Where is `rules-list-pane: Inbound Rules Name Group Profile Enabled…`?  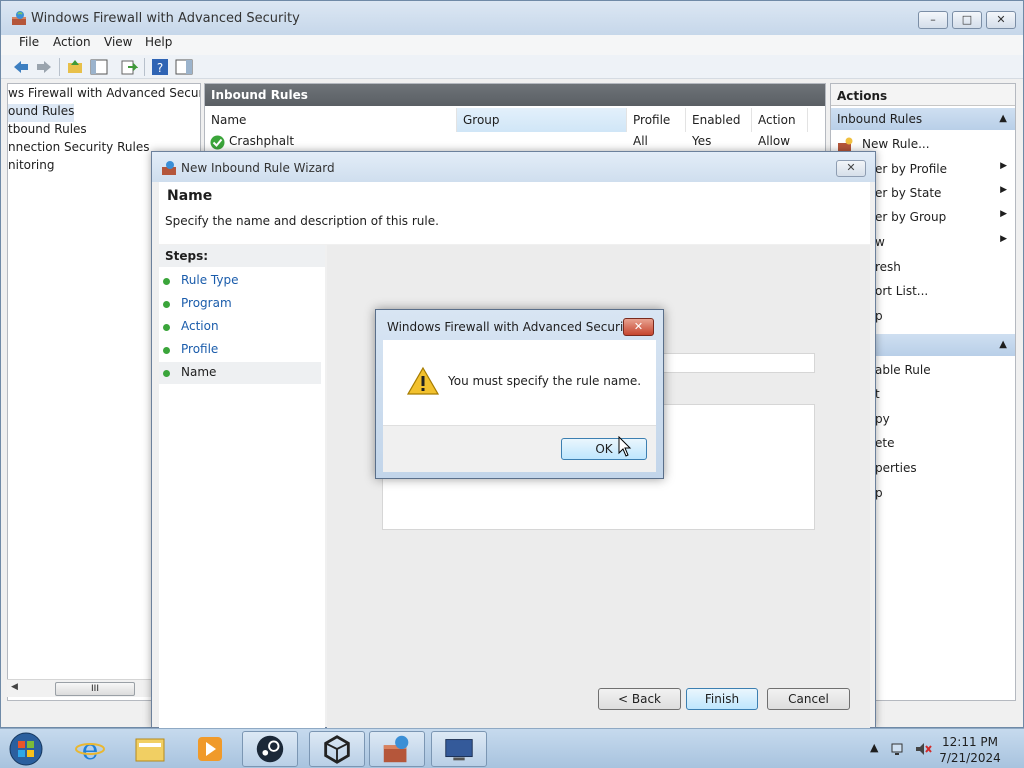 rules-list-pane: Inbound Rules Name Group Profile Enabled… is located at coordinates (515, 118).